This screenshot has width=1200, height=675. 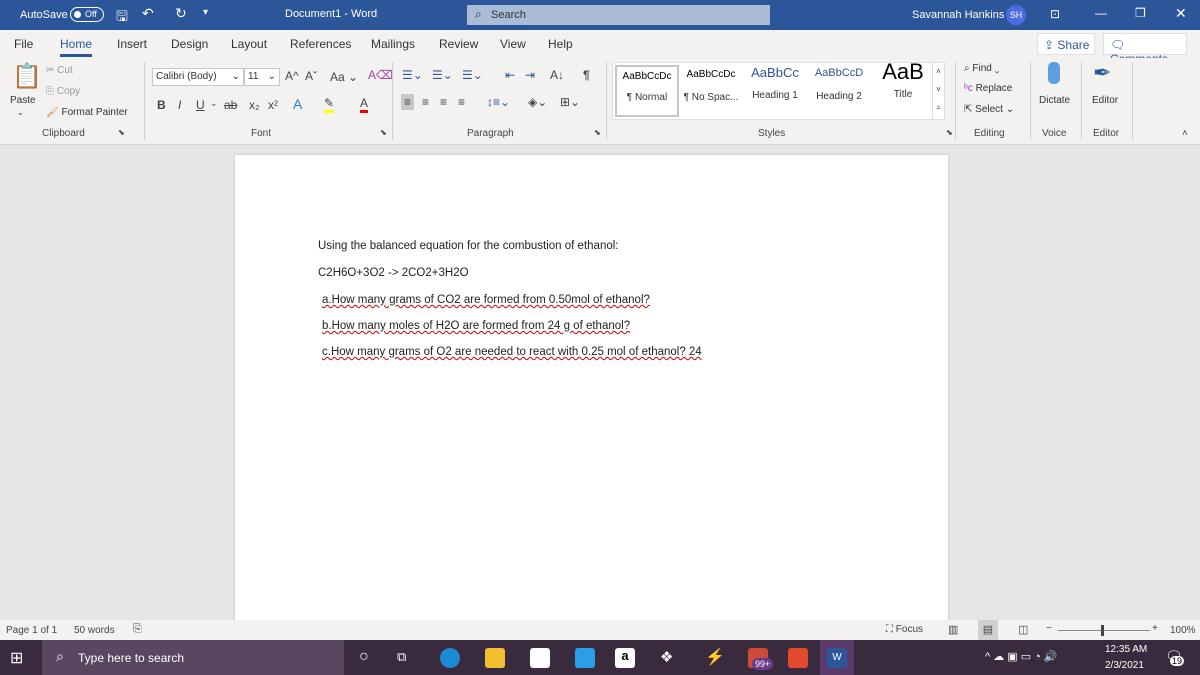 What do you see at coordinates (458, 44) in the screenshot?
I see `tab-review: Review` at bounding box center [458, 44].